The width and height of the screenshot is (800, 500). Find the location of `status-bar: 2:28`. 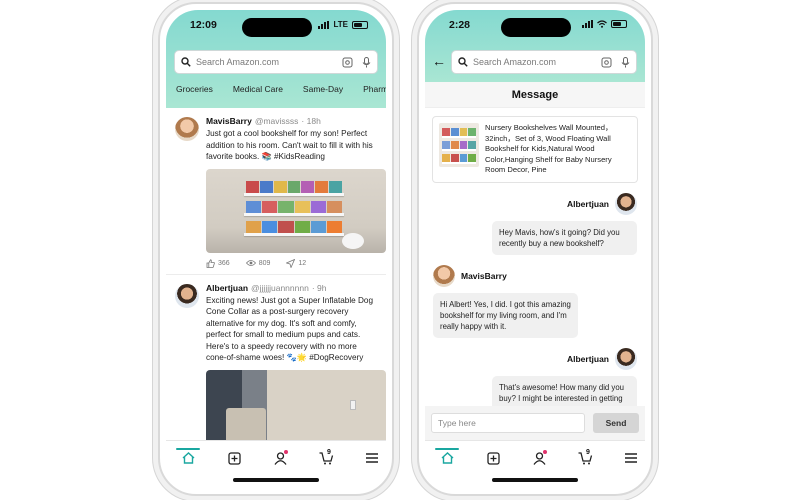

status-bar: 2:28 is located at coordinates (535, 25).